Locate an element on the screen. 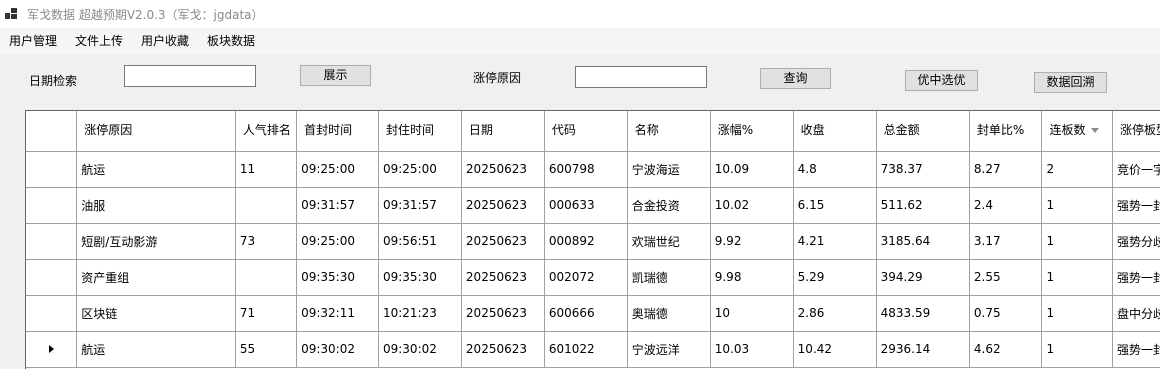 Image resolution: width=1160 pixels, height=369 pixels. column-header-sorted: 连板数 is located at coordinates (1077, 131).